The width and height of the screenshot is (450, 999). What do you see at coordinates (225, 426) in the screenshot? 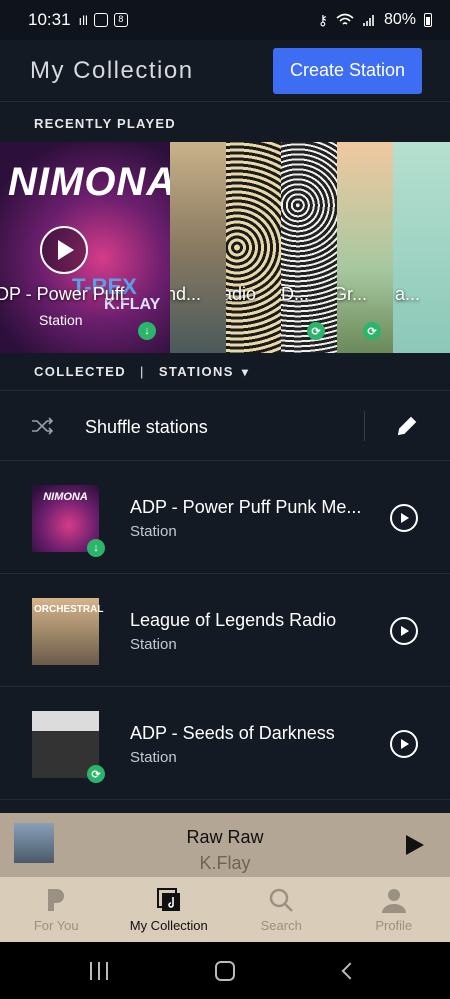
I see `shuffle-row: Shuffle stations` at bounding box center [225, 426].